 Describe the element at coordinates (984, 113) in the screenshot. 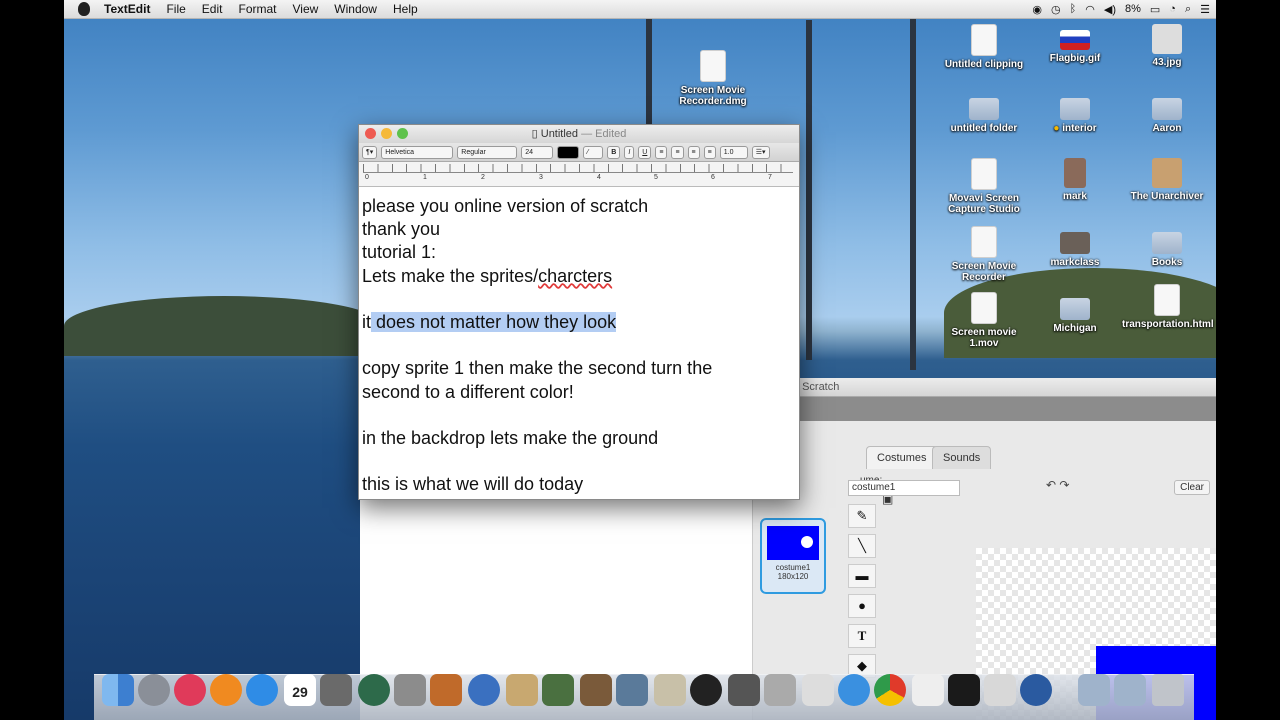

I see `desktop-icon: untitled folder` at that location.